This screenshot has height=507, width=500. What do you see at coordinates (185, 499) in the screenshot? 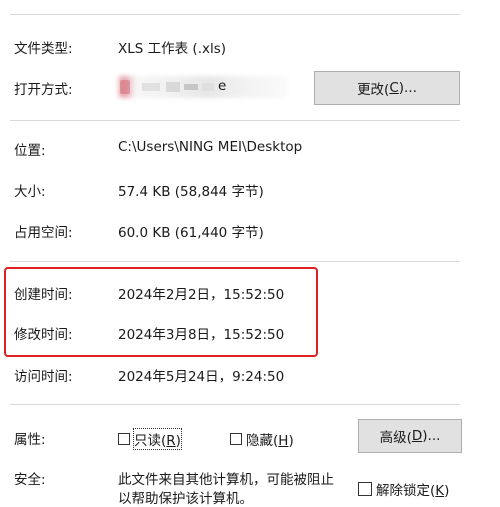
I see `security-text-line2: 以帮助保护该计算机。` at bounding box center [185, 499].